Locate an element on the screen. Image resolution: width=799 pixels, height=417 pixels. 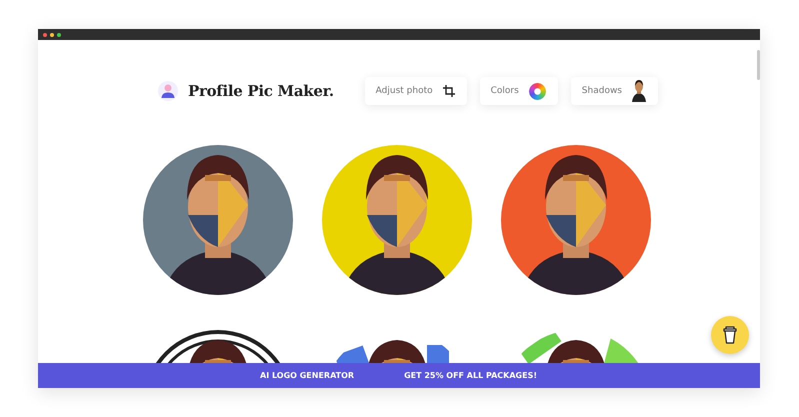
tool-button: Shadows is located at coordinates (614, 91).